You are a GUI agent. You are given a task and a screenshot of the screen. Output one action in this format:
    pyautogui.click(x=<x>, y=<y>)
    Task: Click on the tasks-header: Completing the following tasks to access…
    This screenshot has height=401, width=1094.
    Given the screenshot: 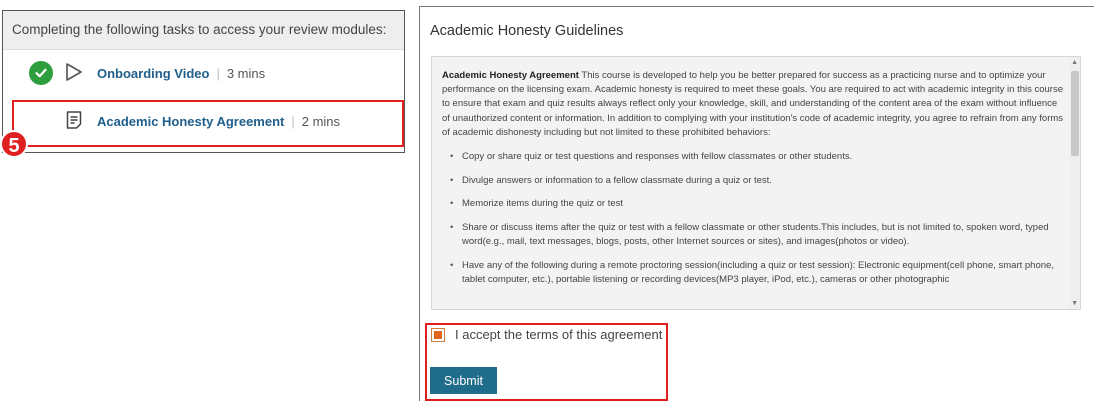 What is the action you would take?
    pyautogui.click(x=203, y=30)
    